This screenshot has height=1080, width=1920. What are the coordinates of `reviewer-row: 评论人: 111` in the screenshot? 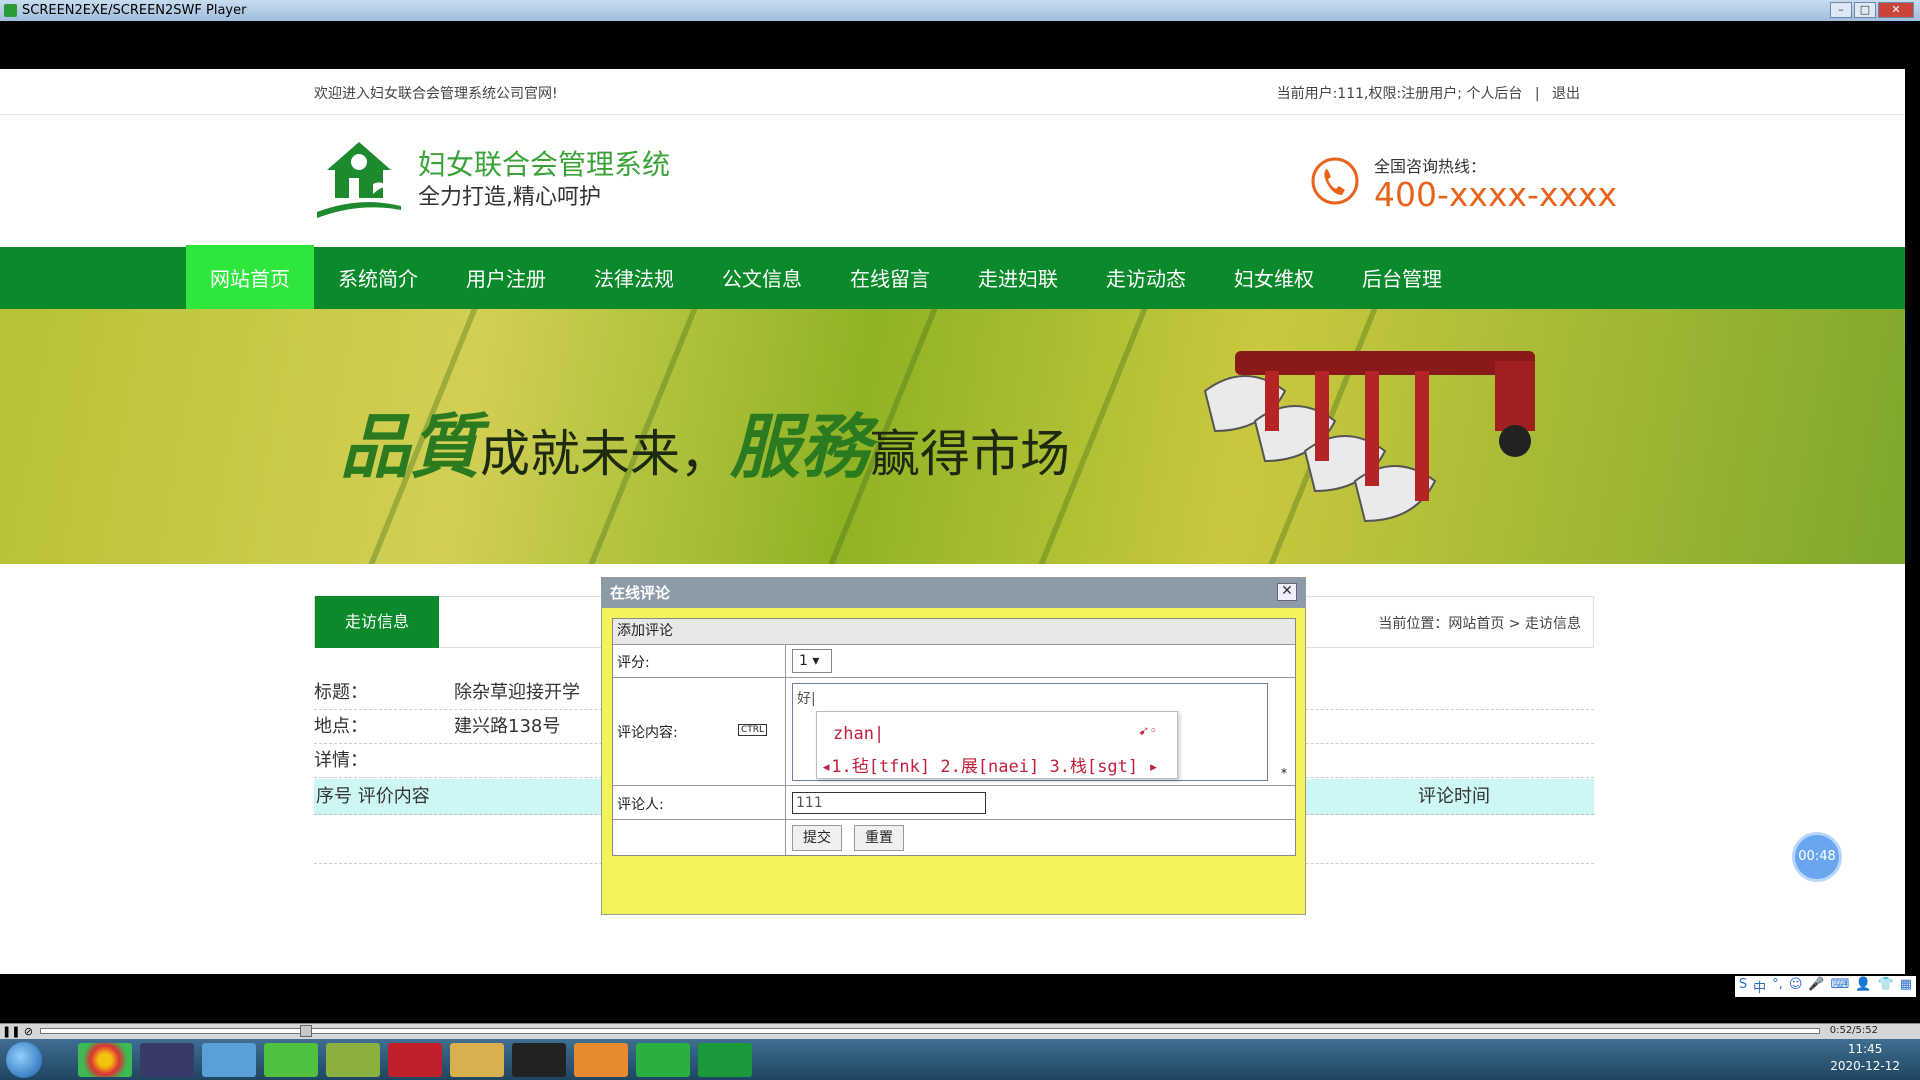 It's located at (954, 802).